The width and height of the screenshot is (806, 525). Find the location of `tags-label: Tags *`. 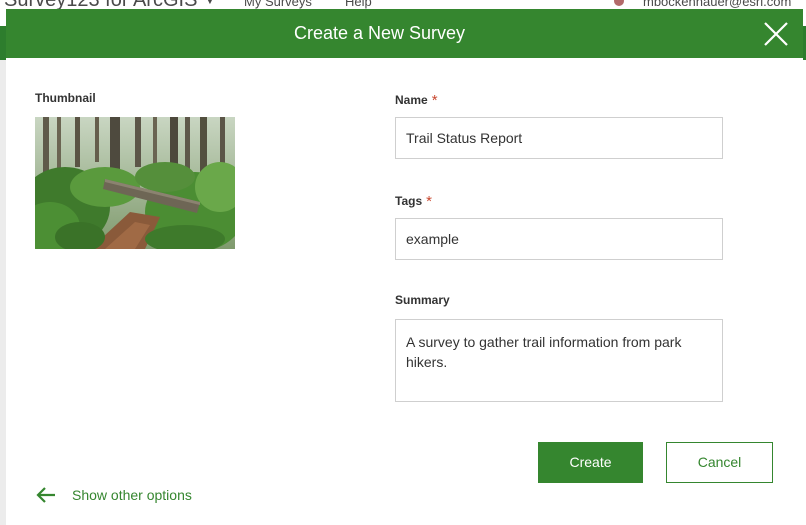

tags-label: Tags * is located at coordinates (413, 201).